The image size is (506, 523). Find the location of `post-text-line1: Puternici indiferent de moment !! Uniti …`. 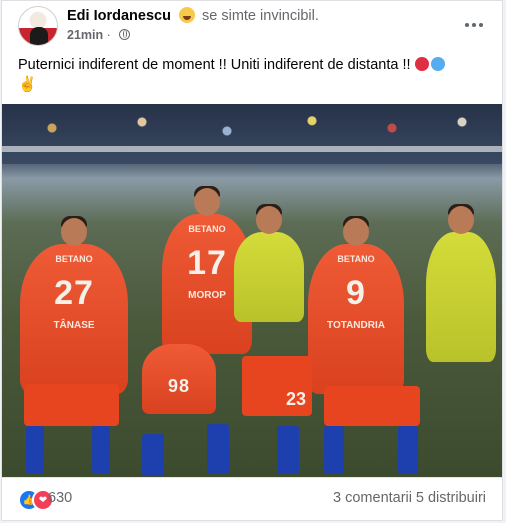

post-text-line1: Puternici indiferent de moment !! Uniti … is located at coordinates (214, 65).